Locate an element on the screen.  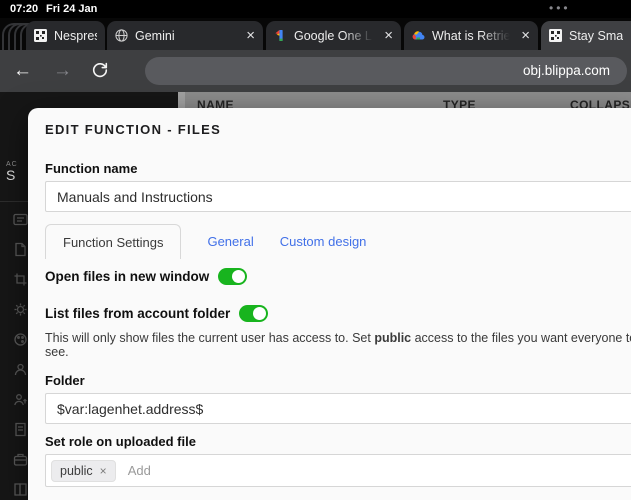
list-icon is located at coordinates (20, 219).